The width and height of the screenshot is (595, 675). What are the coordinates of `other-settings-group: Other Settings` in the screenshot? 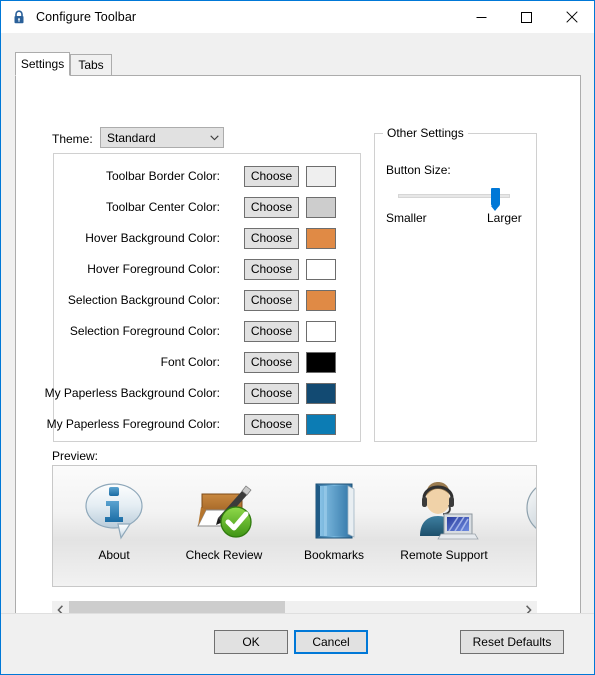 It's located at (455, 284).